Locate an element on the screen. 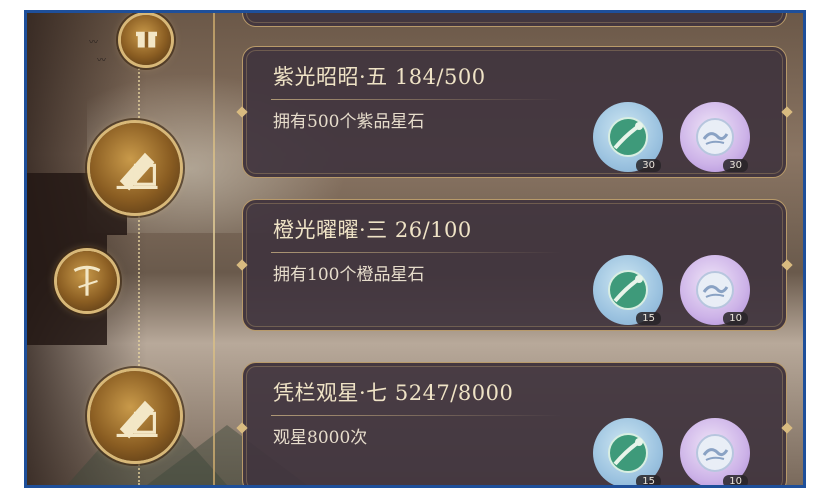 Image resolution: width=823 pixels, height=500 pixels. track-node-gift-icon is located at coordinates (146, 40).